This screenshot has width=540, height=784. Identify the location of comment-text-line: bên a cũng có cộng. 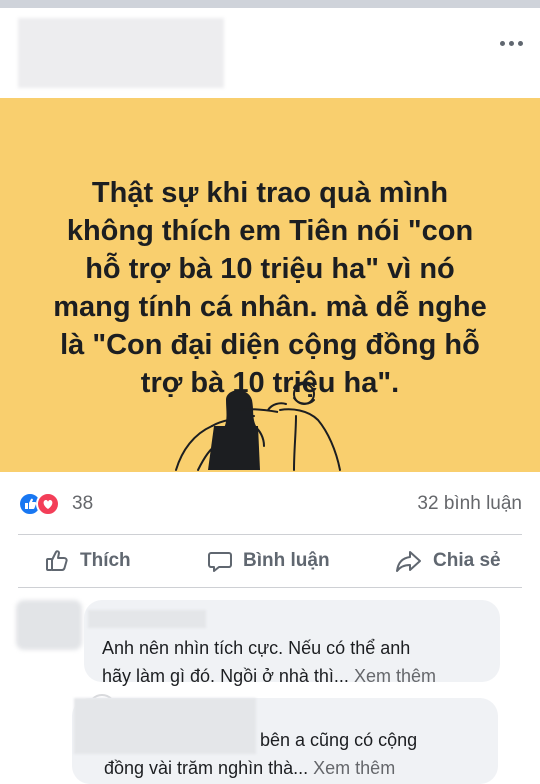
(339, 740).